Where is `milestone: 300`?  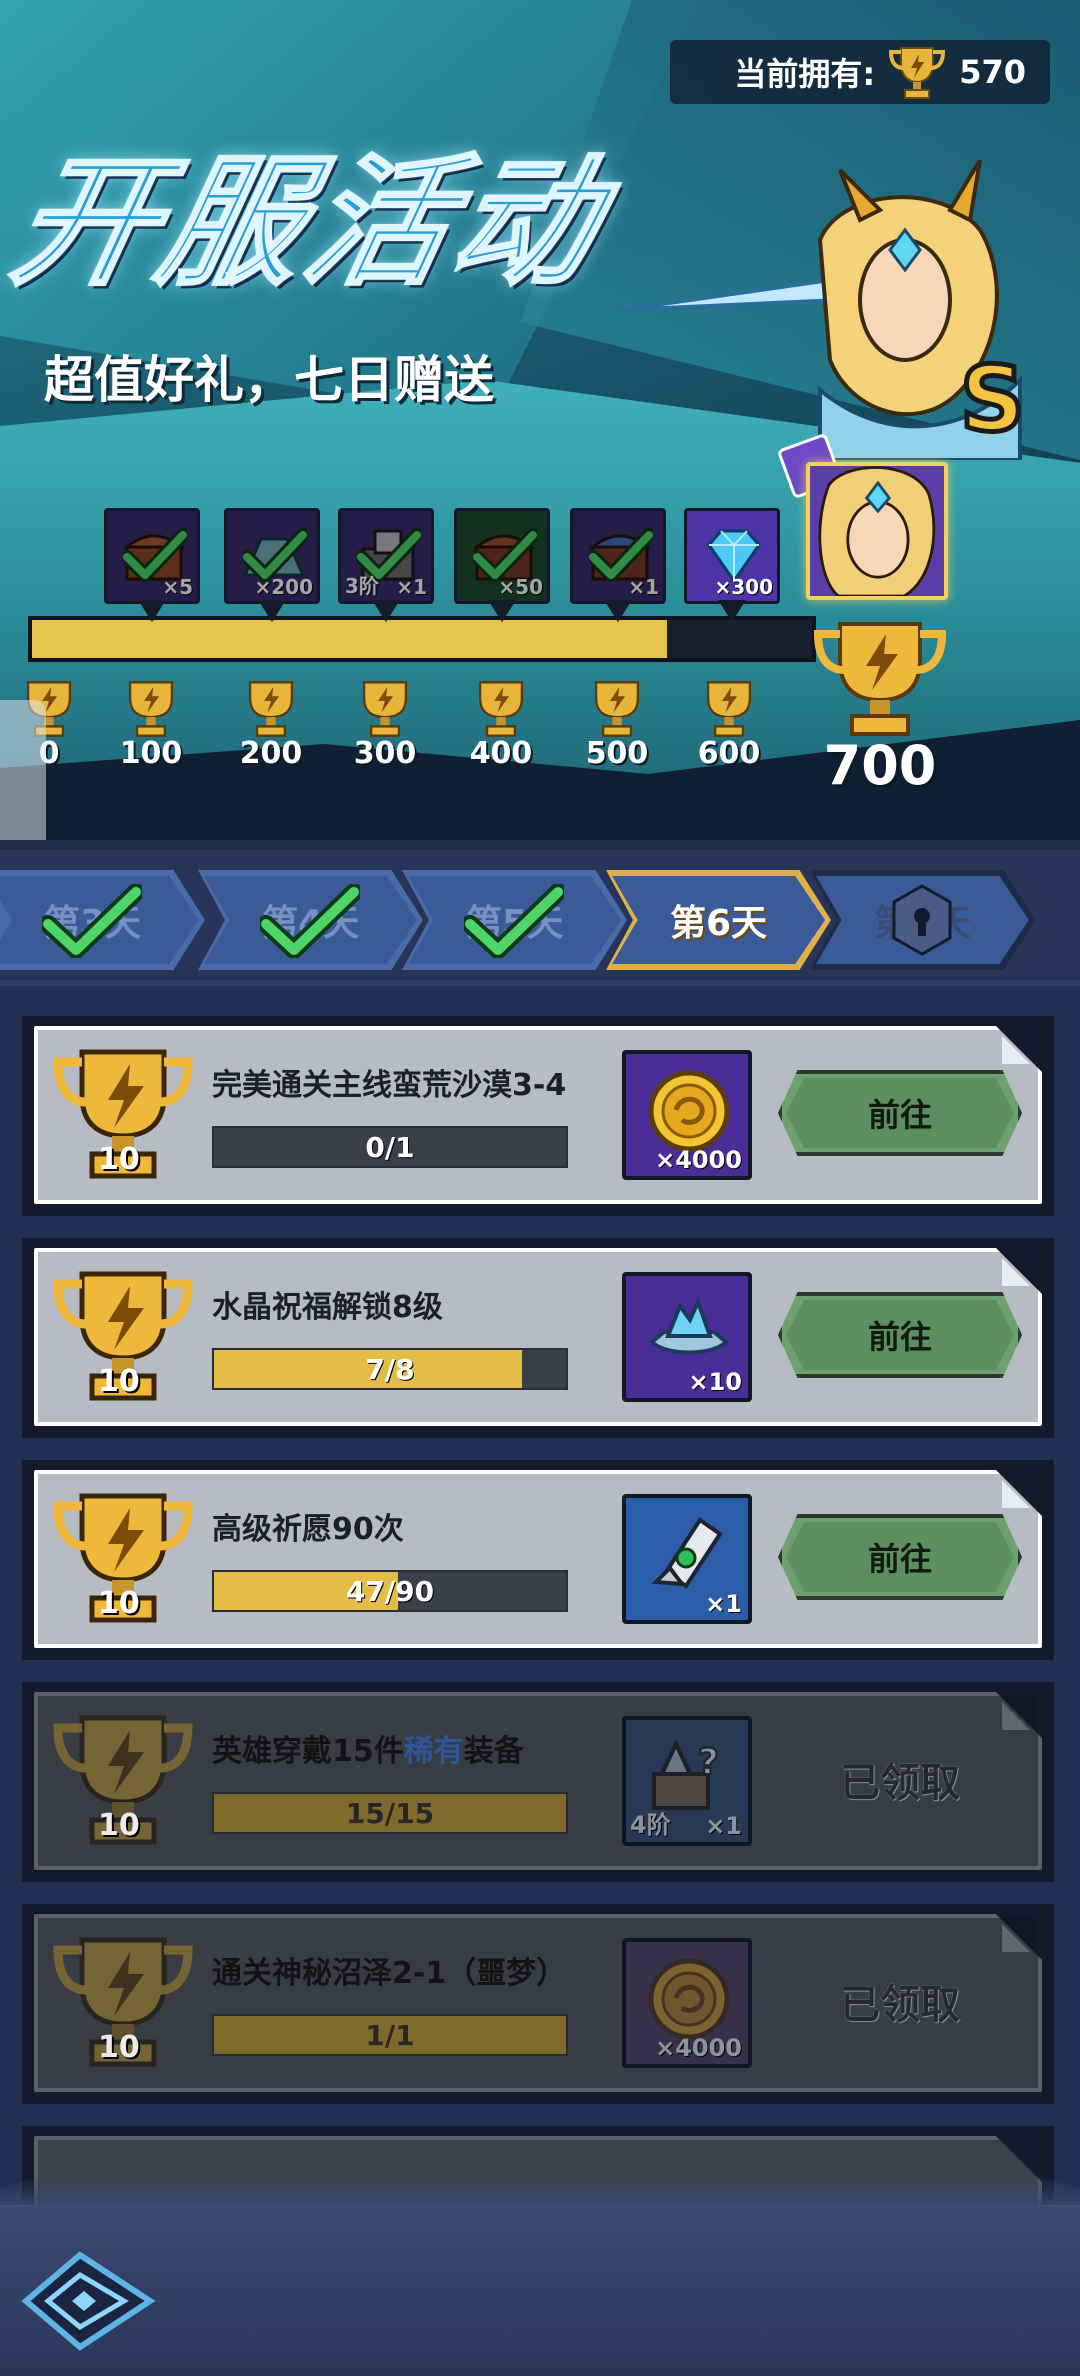
milestone: 300 is located at coordinates (385, 725).